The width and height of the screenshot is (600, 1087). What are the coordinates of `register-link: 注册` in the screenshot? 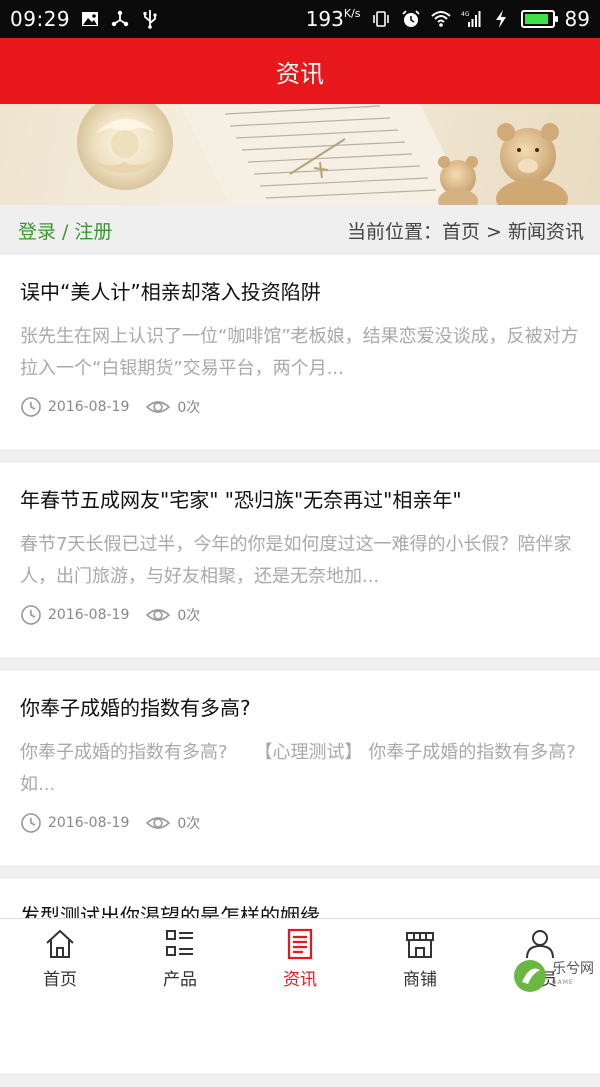 It's located at (93, 232).